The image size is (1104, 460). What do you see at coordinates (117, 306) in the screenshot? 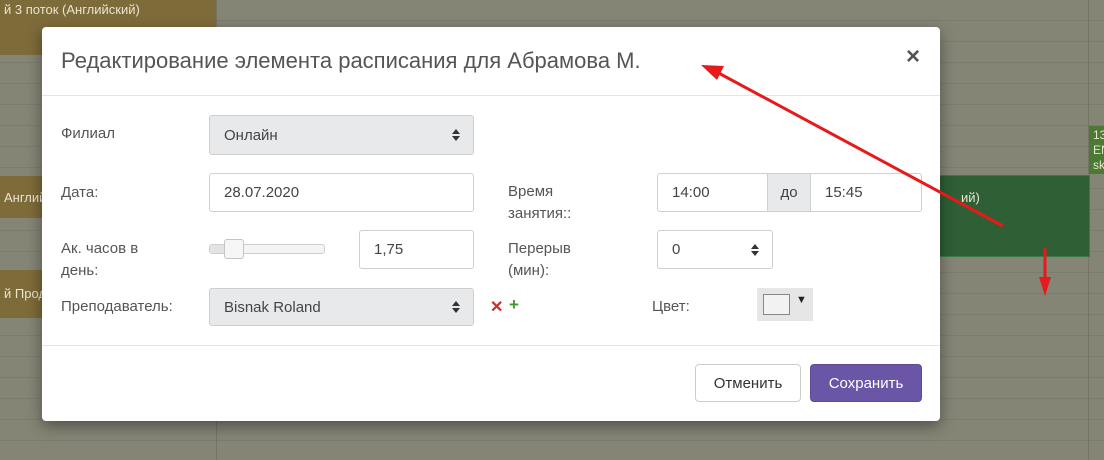
I see `teacher-label: Преподаватель:` at bounding box center [117, 306].